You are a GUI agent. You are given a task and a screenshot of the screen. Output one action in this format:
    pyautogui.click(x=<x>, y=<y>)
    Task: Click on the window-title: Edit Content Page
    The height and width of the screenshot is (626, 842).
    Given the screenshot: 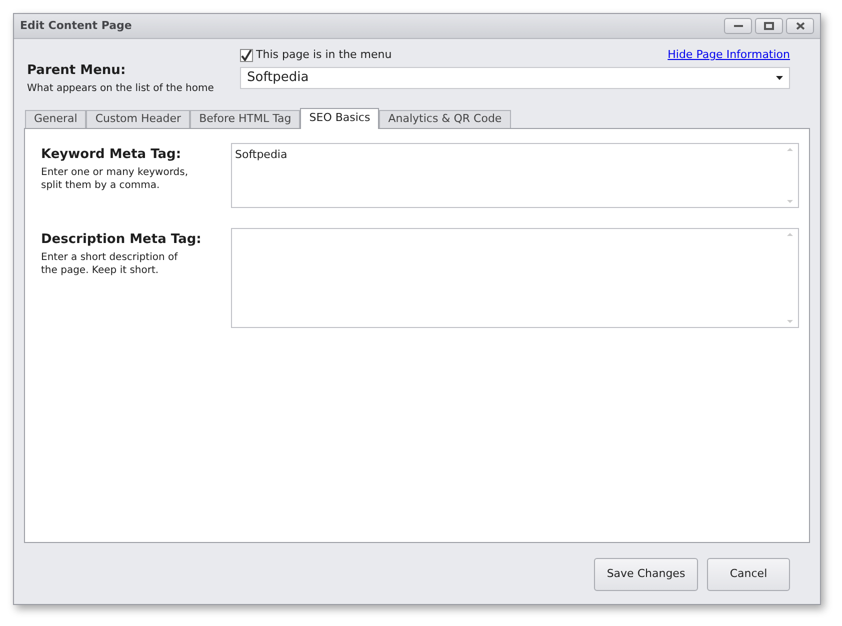 What is the action you would take?
    pyautogui.click(x=76, y=26)
    